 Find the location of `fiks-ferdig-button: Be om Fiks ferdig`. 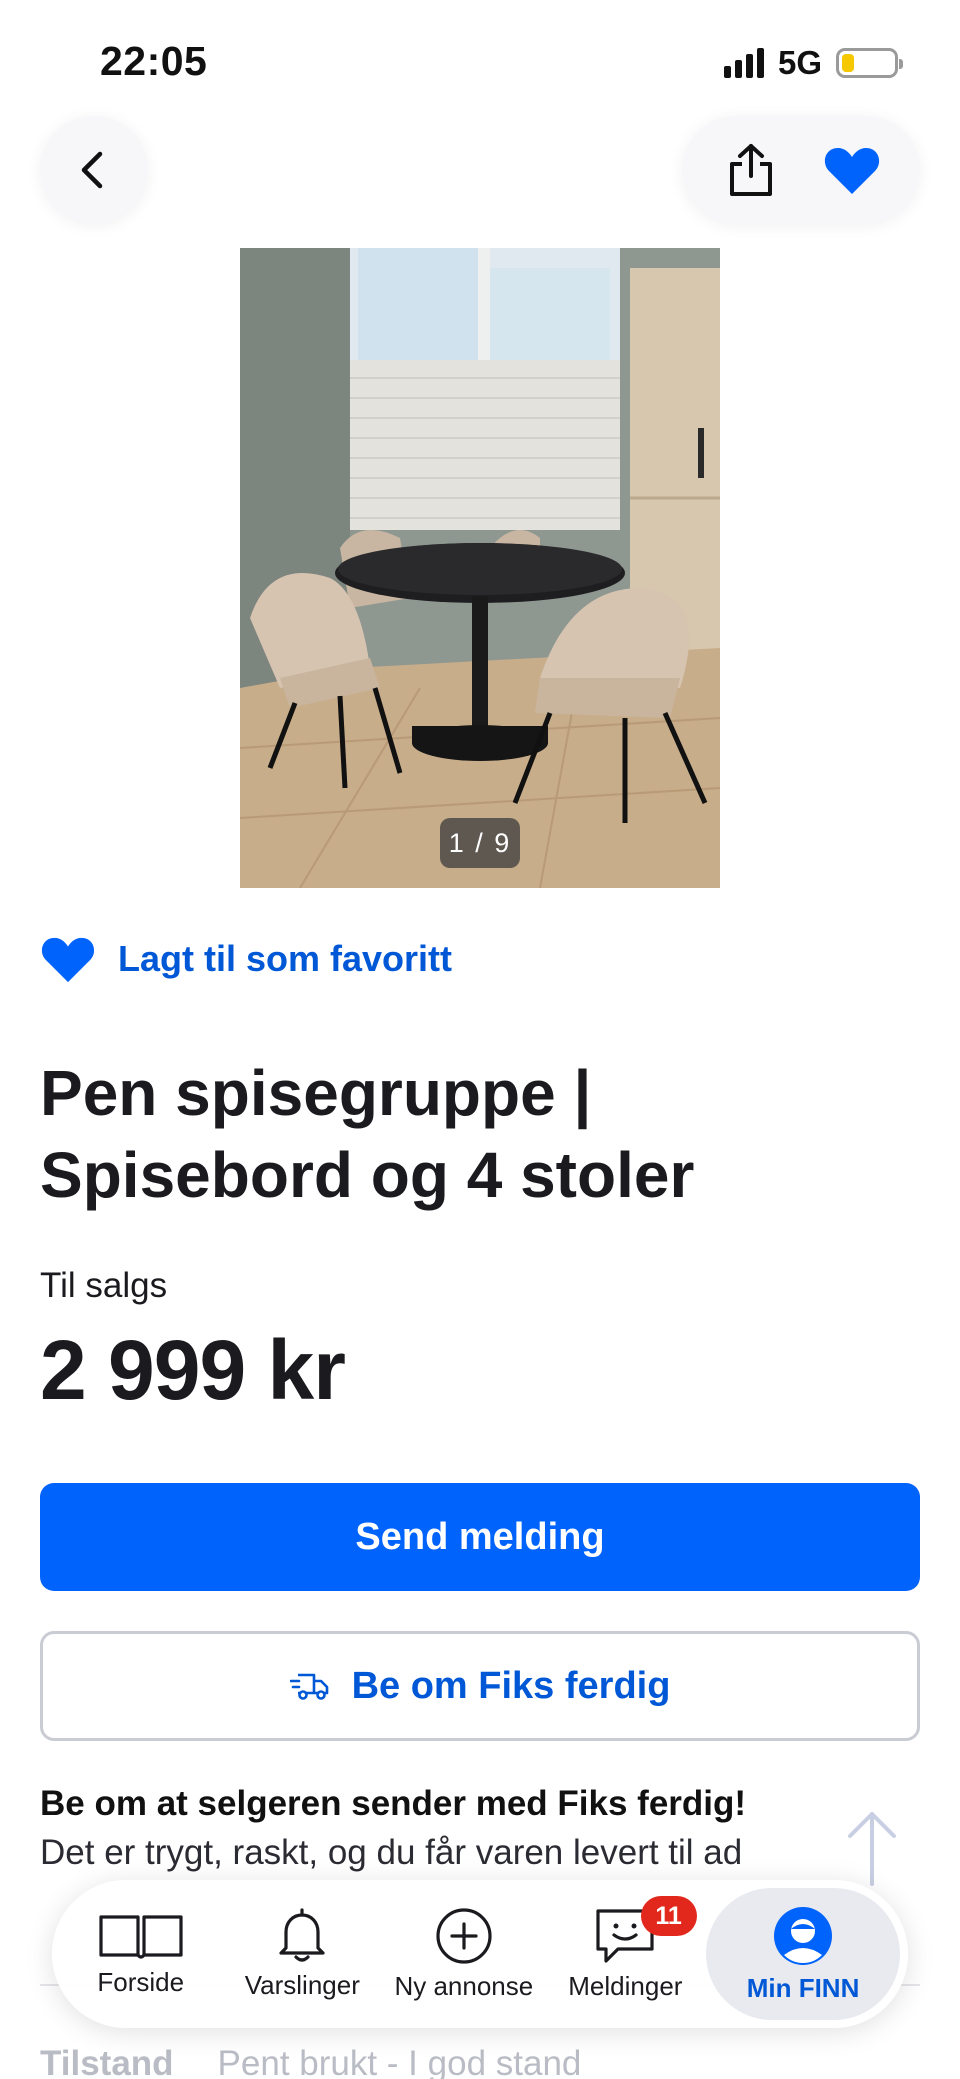

fiks-ferdig-button: Be om Fiks ferdig is located at coordinates (480, 1686).